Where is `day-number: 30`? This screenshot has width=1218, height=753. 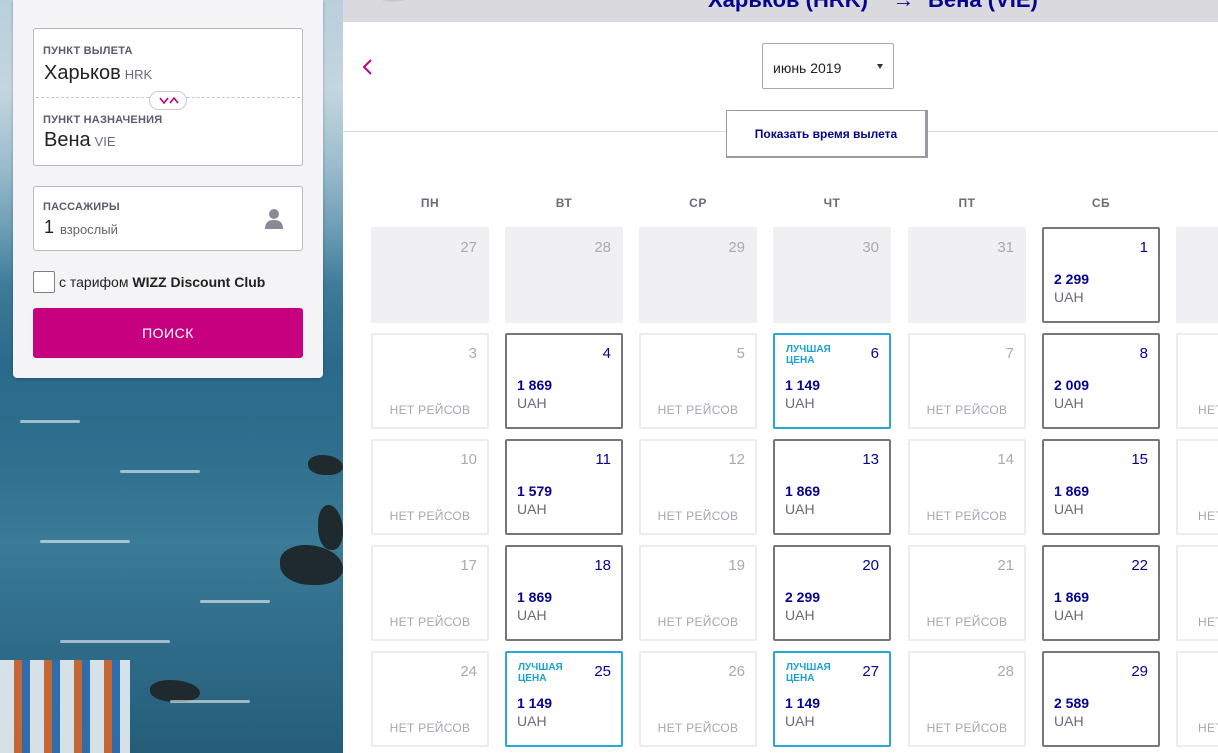 day-number: 30 is located at coordinates (870, 247).